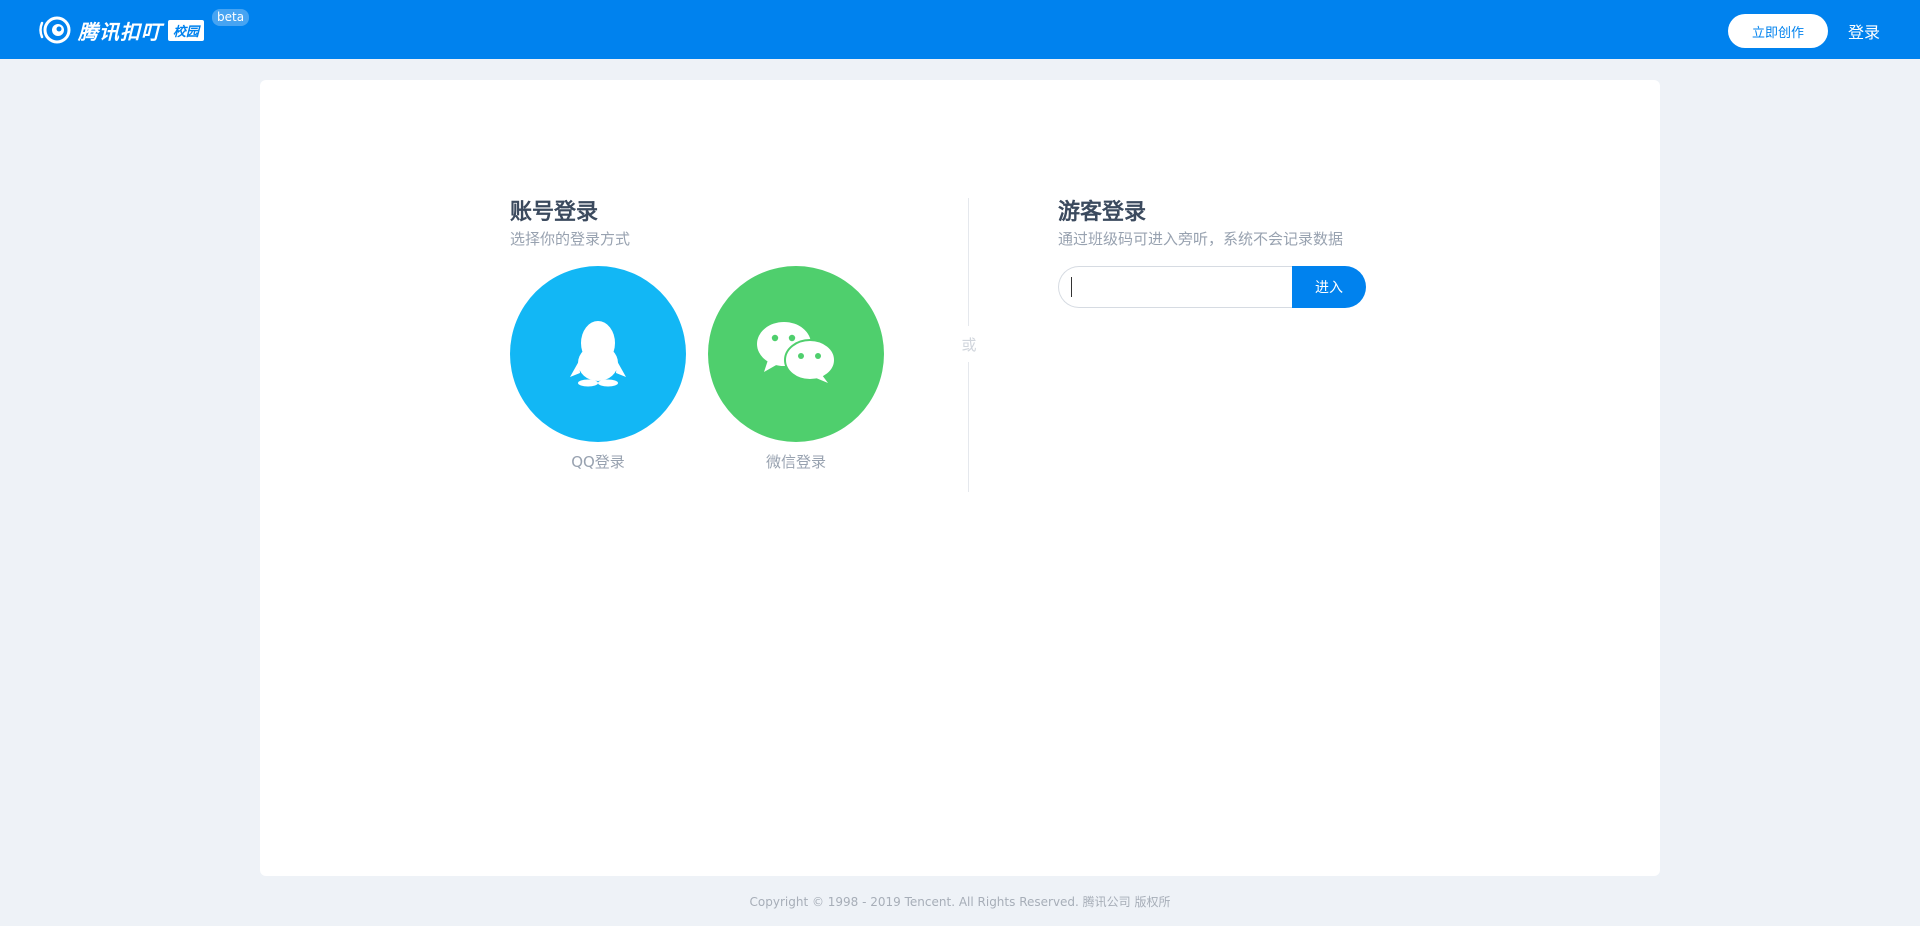 This screenshot has height=926, width=1920. Describe the element at coordinates (1864, 31) in the screenshot. I see `header-login-link: 登录` at that location.